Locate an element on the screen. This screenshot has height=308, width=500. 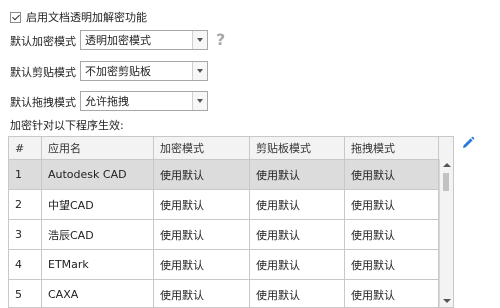
drag-mode-label: 默认拖拽模式 is located at coordinates (43, 102).